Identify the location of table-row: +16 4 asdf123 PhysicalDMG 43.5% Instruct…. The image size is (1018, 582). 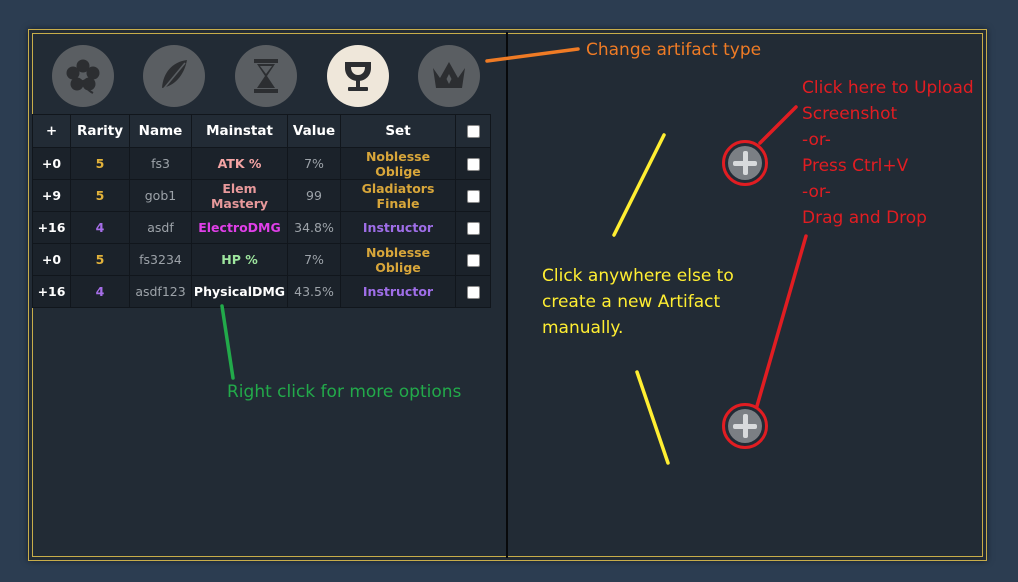
(261, 291).